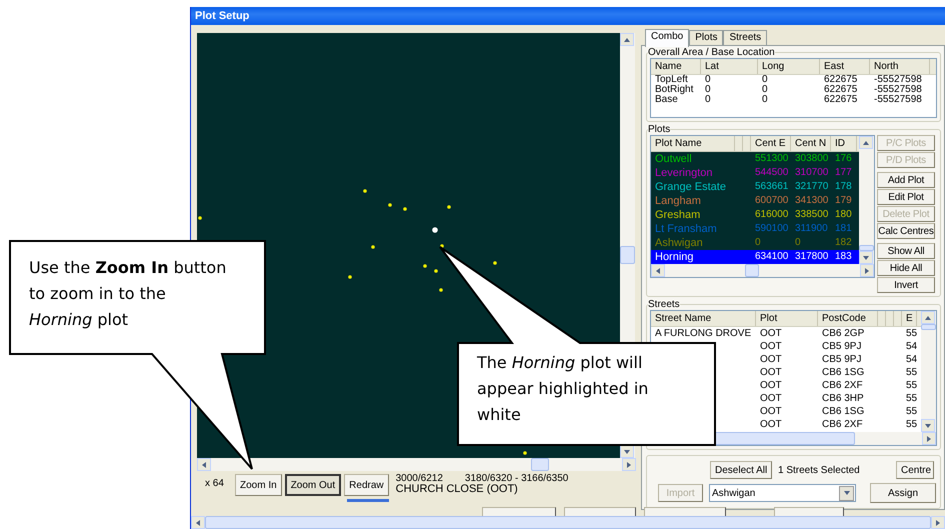  What do you see at coordinates (898, 100) in the screenshot?
I see `table-cell-text: -55527598` at bounding box center [898, 100].